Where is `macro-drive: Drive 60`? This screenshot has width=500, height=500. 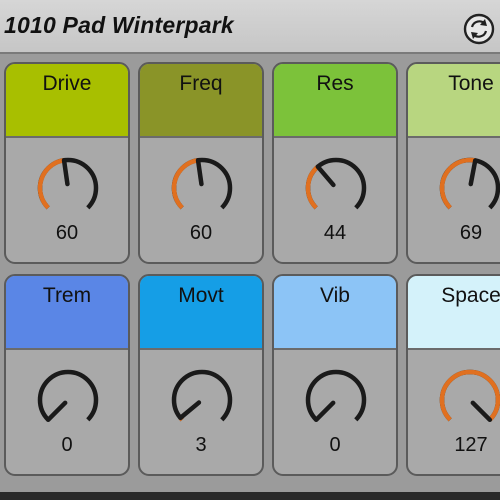
macro-drive: Drive 60 is located at coordinates (67, 163).